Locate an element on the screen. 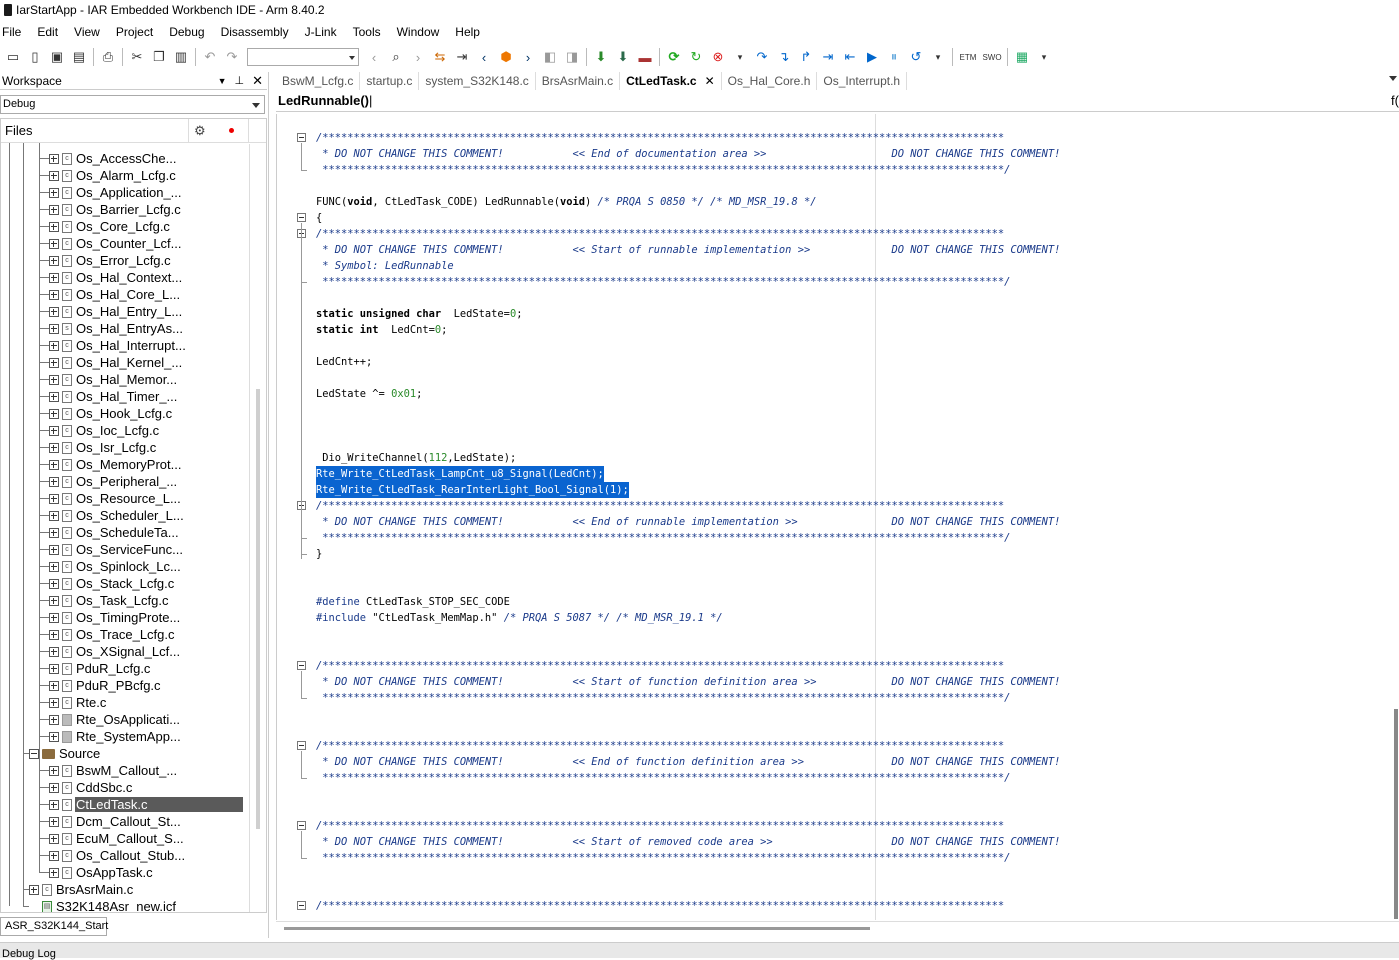 Image resolution: width=1399 pixels, height=960 pixels. swo-button: SWO is located at coordinates (992, 57).